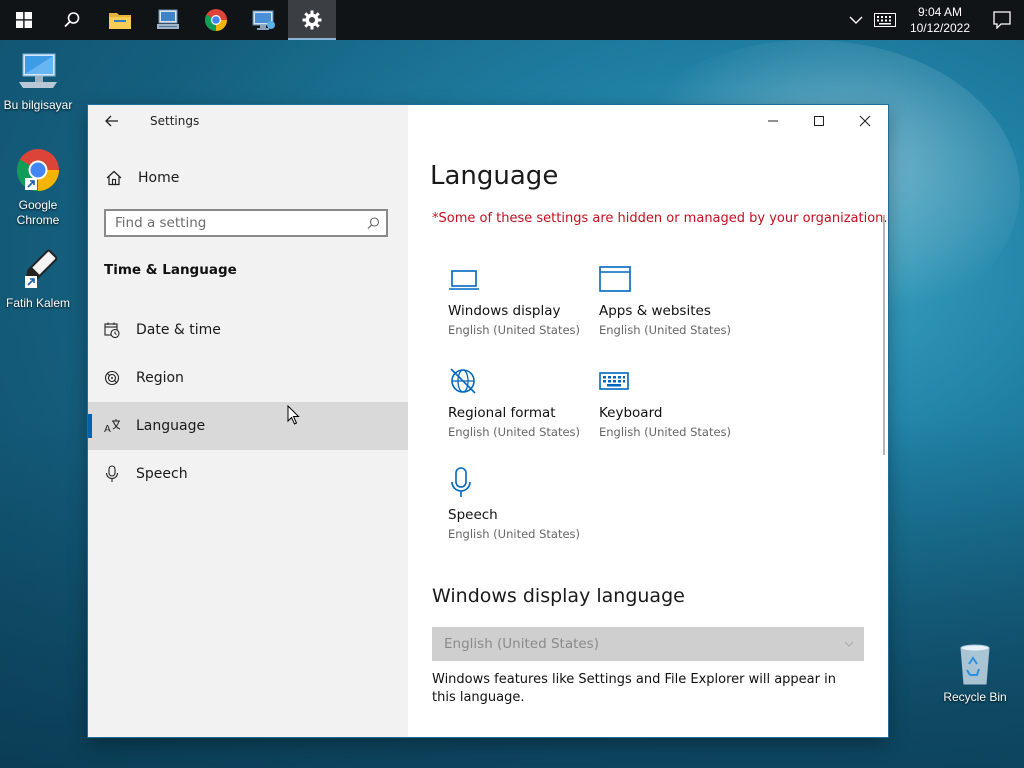 The image size is (1024, 768). I want to click on windows-logo-icon, so click(24, 20).